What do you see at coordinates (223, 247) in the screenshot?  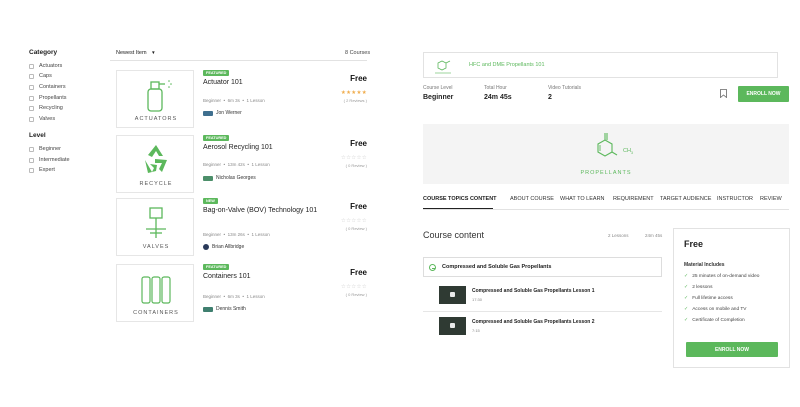 I see `course-author: Brian Allbridge` at bounding box center [223, 247].